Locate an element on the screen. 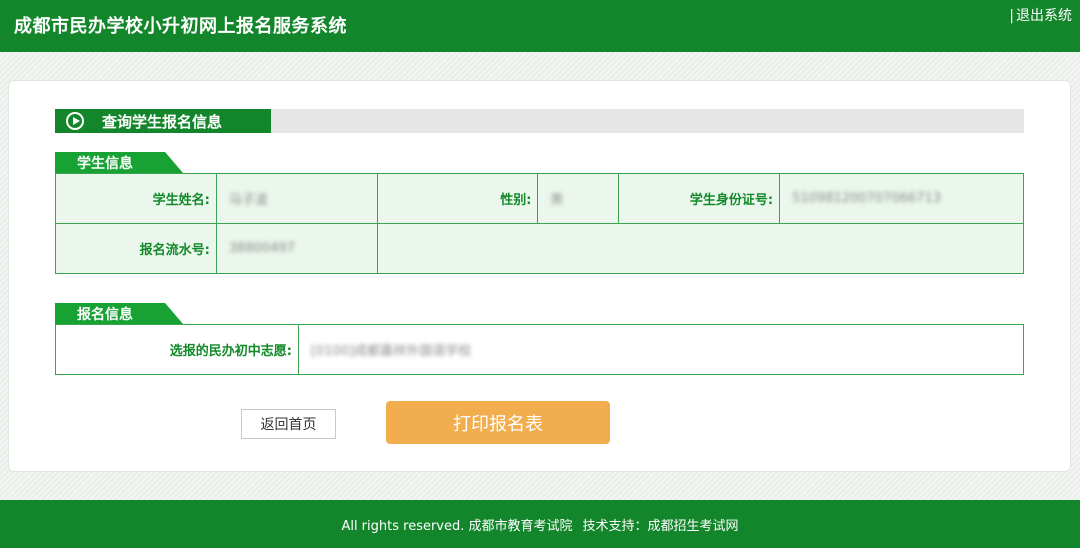 This screenshot has height=548, width=1080. student-name-label: 学生姓名: is located at coordinates (136, 198).